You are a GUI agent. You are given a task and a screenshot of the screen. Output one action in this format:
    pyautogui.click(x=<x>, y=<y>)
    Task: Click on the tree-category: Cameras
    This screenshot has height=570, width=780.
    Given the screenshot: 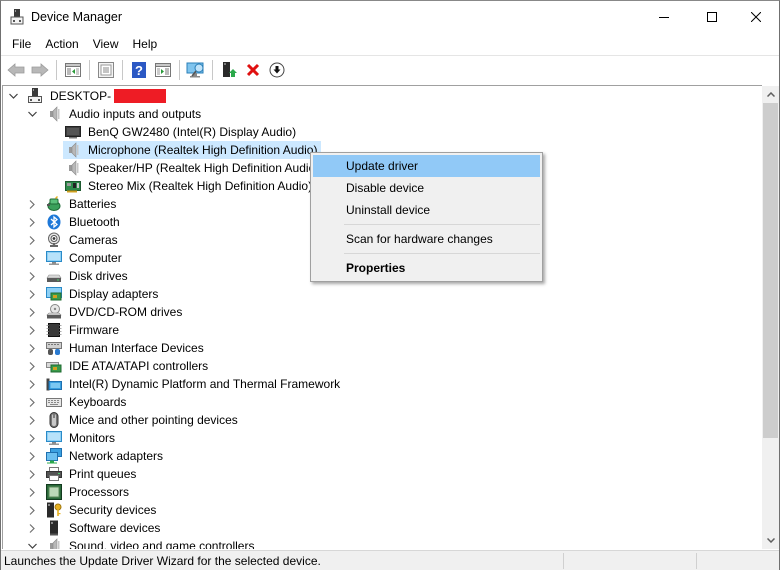 What is the action you would take?
    pyautogui.click(x=74, y=240)
    